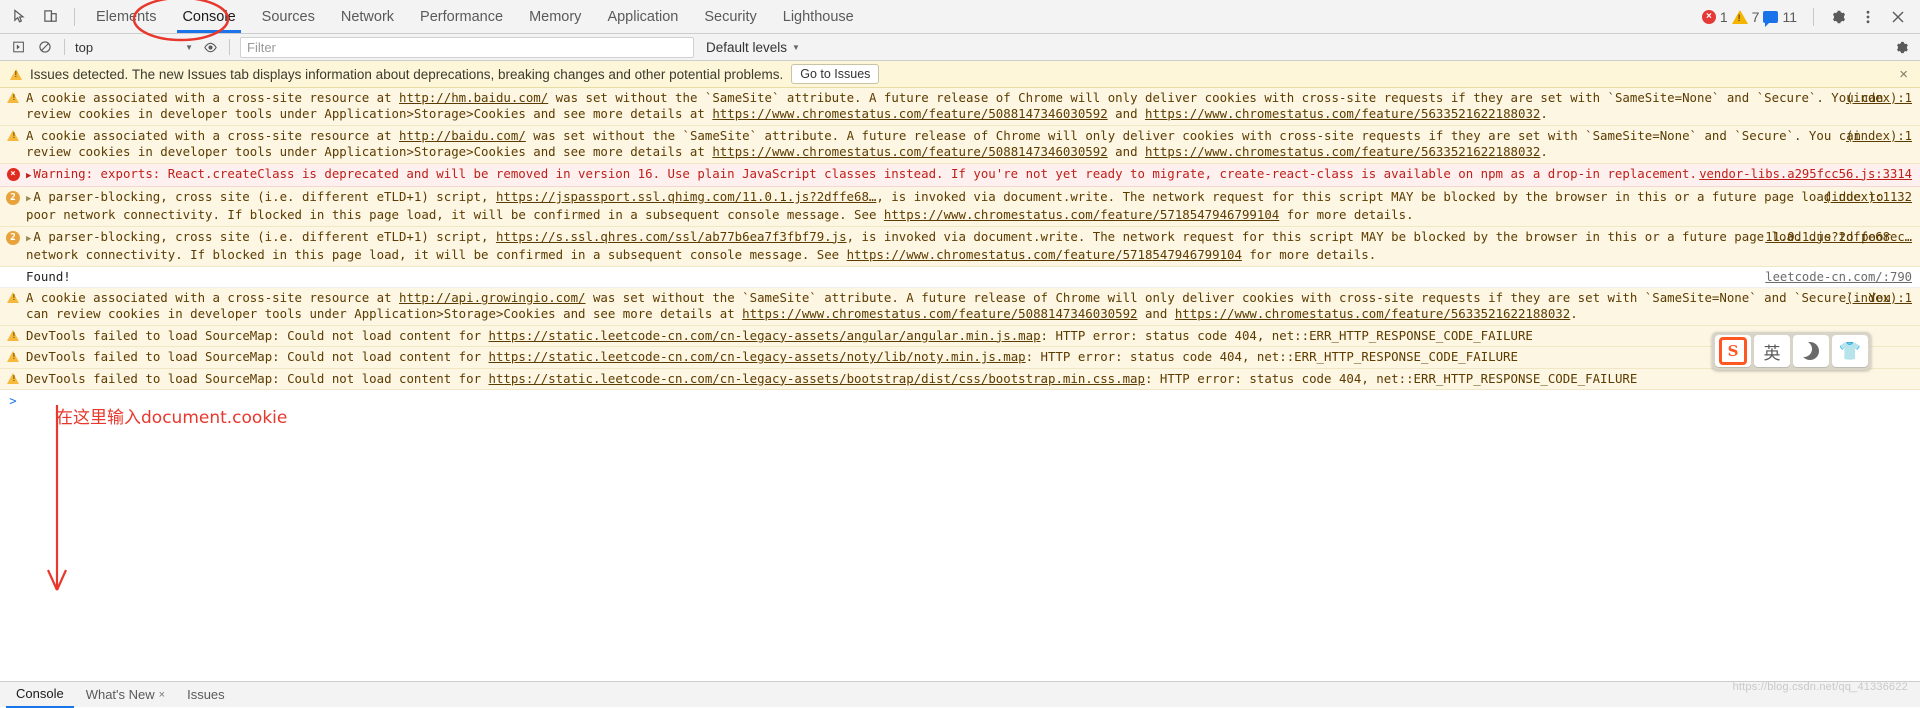 The width and height of the screenshot is (1920, 708). Describe the element at coordinates (753, 47) in the screenshot. I see `log-level-selector: Default levels ▼` at that location.